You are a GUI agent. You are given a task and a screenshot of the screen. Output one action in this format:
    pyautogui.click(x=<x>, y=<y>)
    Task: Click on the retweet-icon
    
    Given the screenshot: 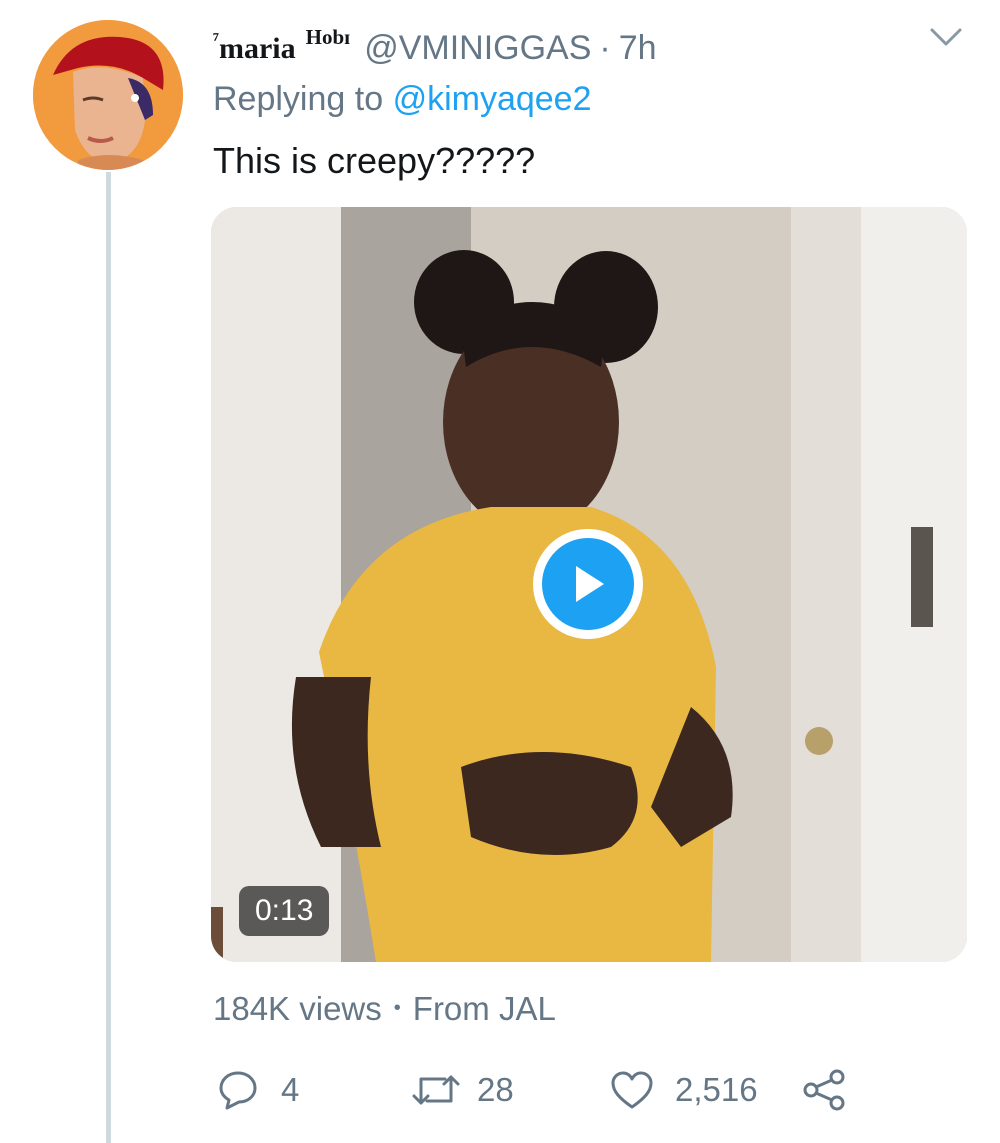 What is the action you would take?
    pyautogui.click(x=436, y=1090)
    